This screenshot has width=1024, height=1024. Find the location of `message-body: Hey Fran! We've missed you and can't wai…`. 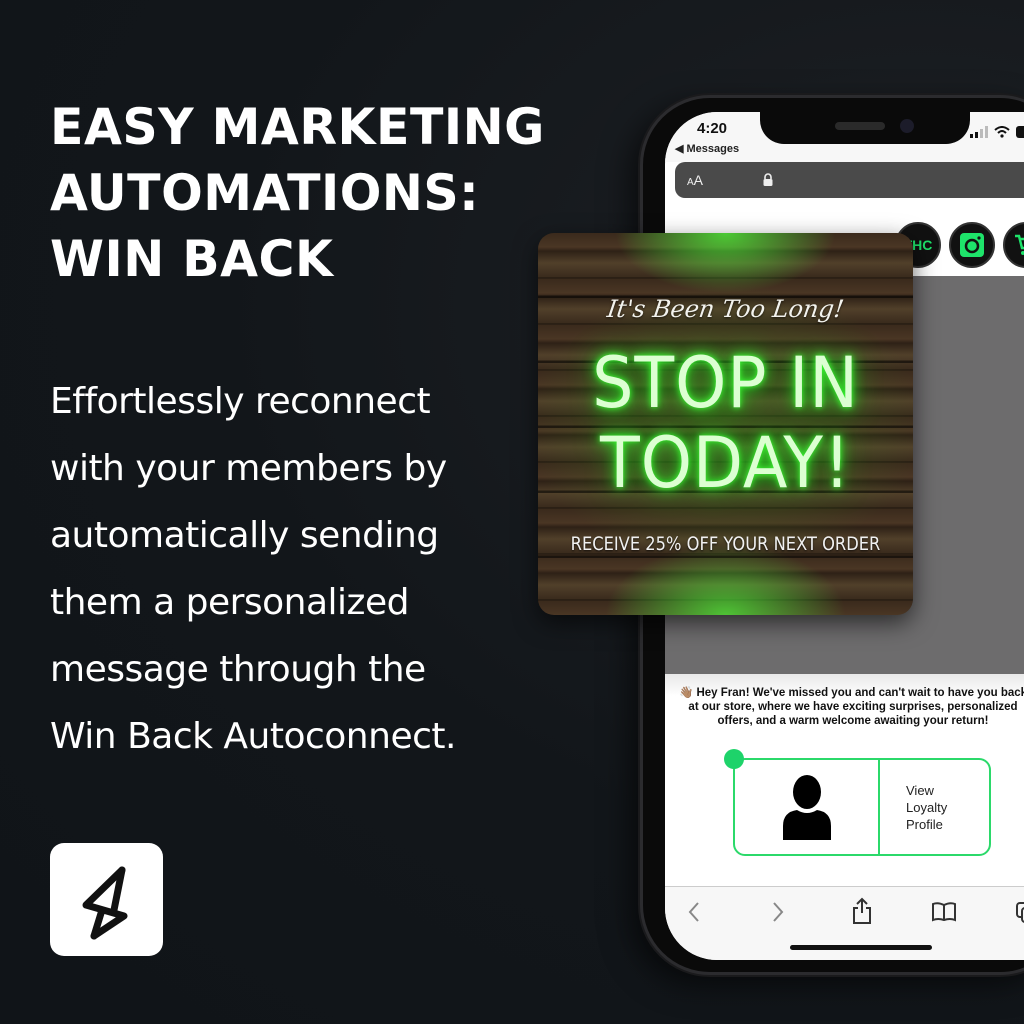

message-body: Hey Fran! We've missed you and can't wai… is located at coordinates (856, 707).